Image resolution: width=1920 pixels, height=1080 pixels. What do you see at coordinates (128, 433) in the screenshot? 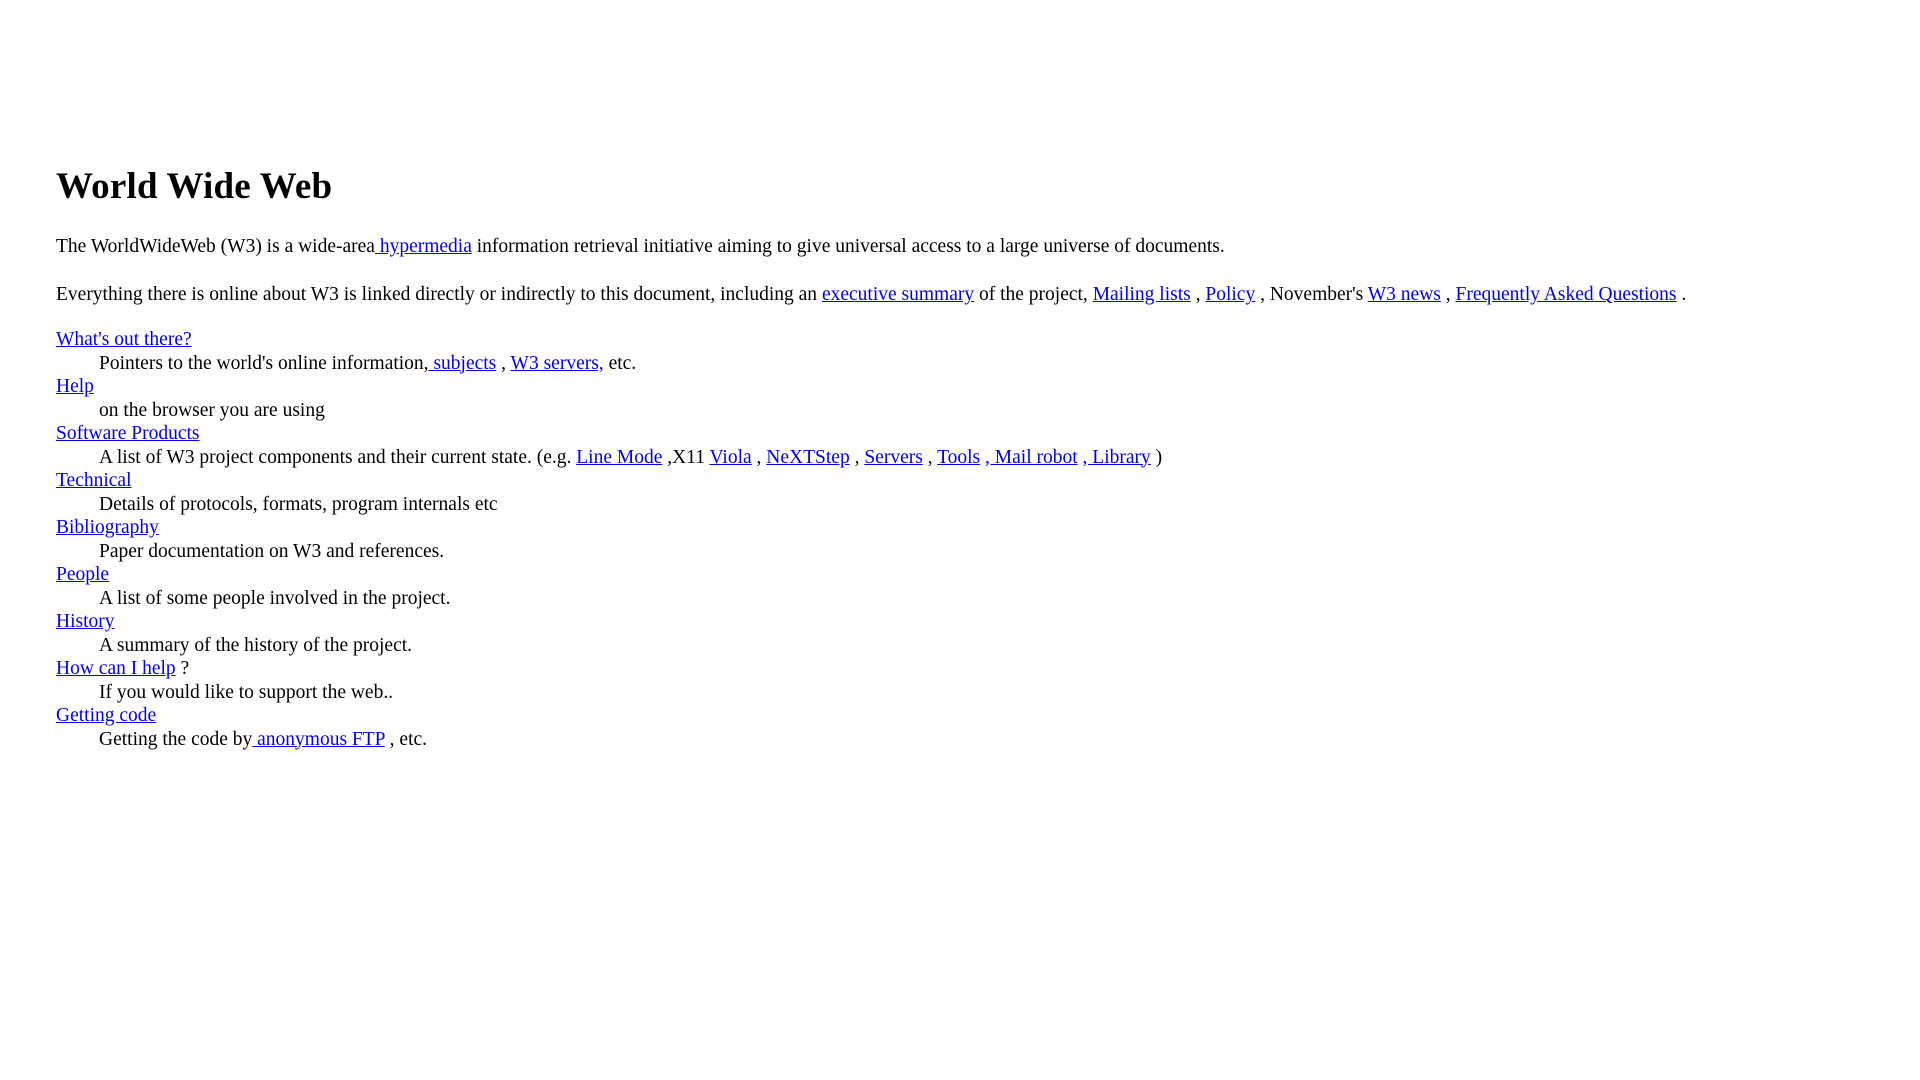
I see `link-software-products: Software Products` at bounding box center [128, 433].